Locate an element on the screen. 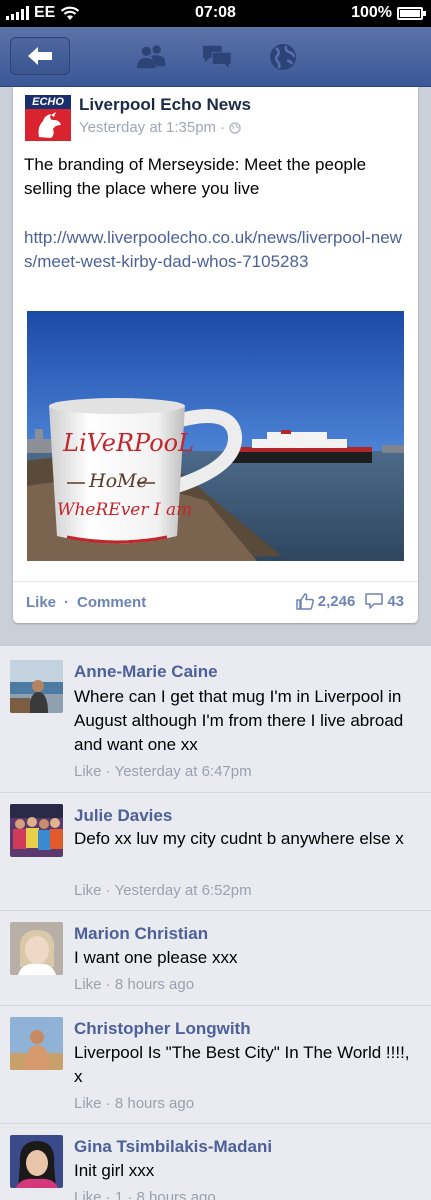 The width and height of the screenshot is (431, 1200). likes-count: 2,246 is located at coordinates (336, 601).